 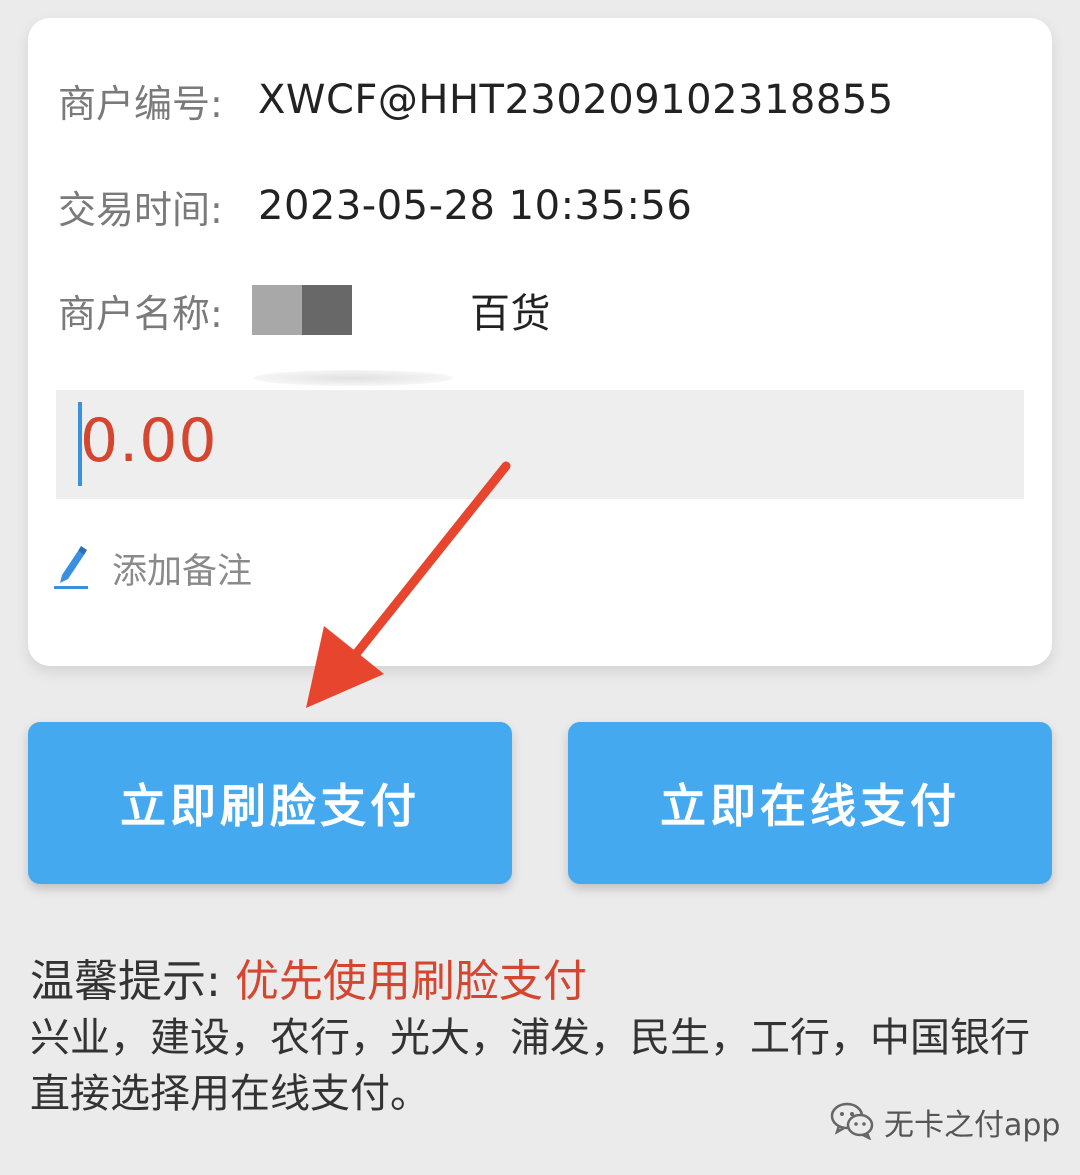 I want to click on amount-value: 0.00, so click(x=149, y=441).